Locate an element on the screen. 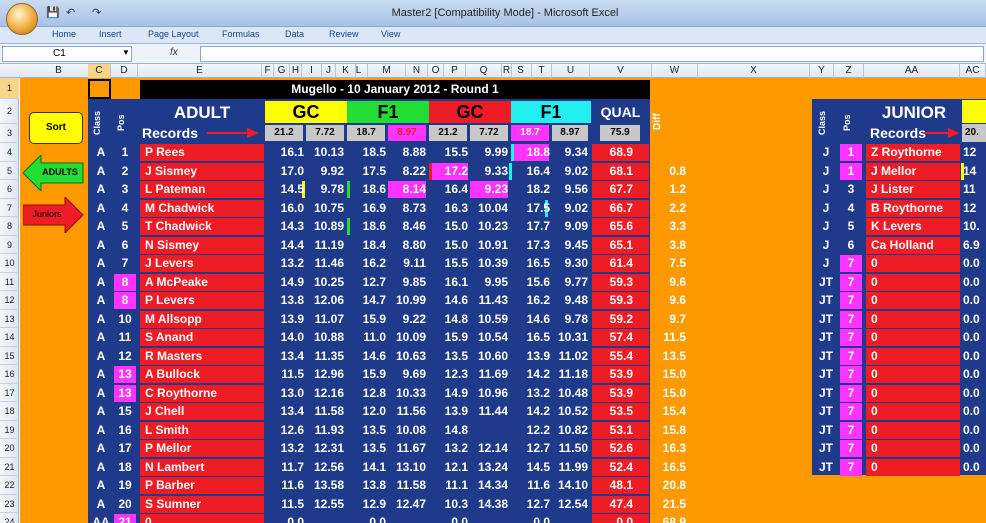 Image resolution: width=986 pixels, height=523 pixels. driver-name-cell: S Sumner is located at coordinates (202, 504).